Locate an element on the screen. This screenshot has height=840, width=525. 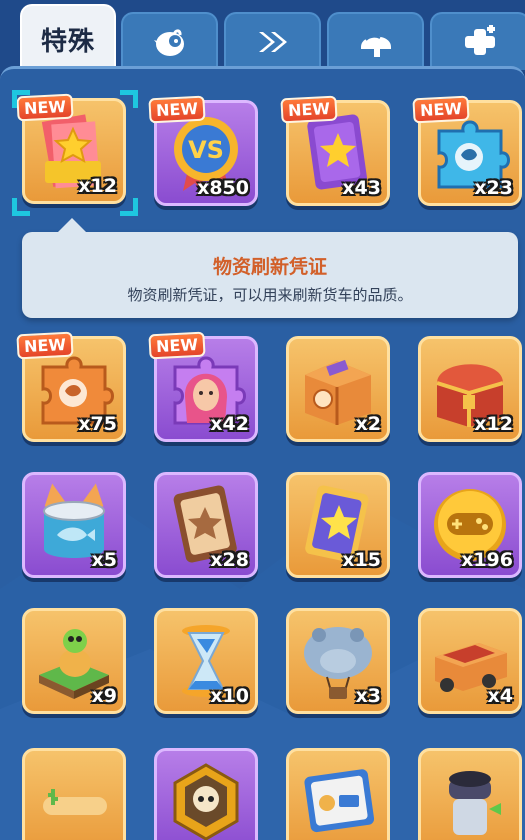
item-slot-gamepad-coin: x196 is located at coordinates (470, 525).